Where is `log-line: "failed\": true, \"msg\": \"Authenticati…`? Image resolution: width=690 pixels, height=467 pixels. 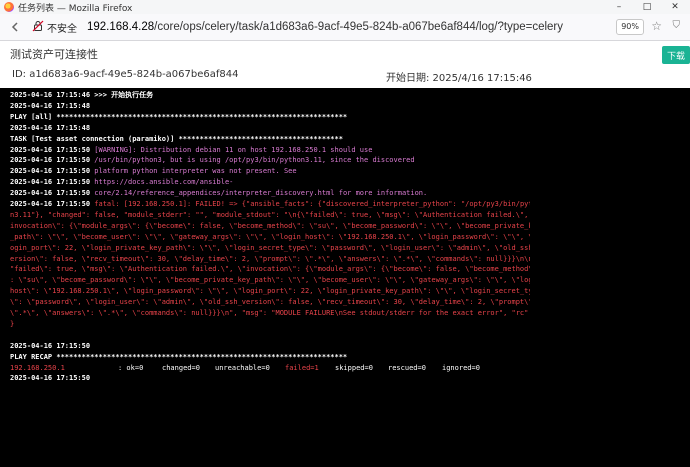
log-line: "failed\": true, \"msg\": \"Authenticati… is located at coordinates (270, 269).